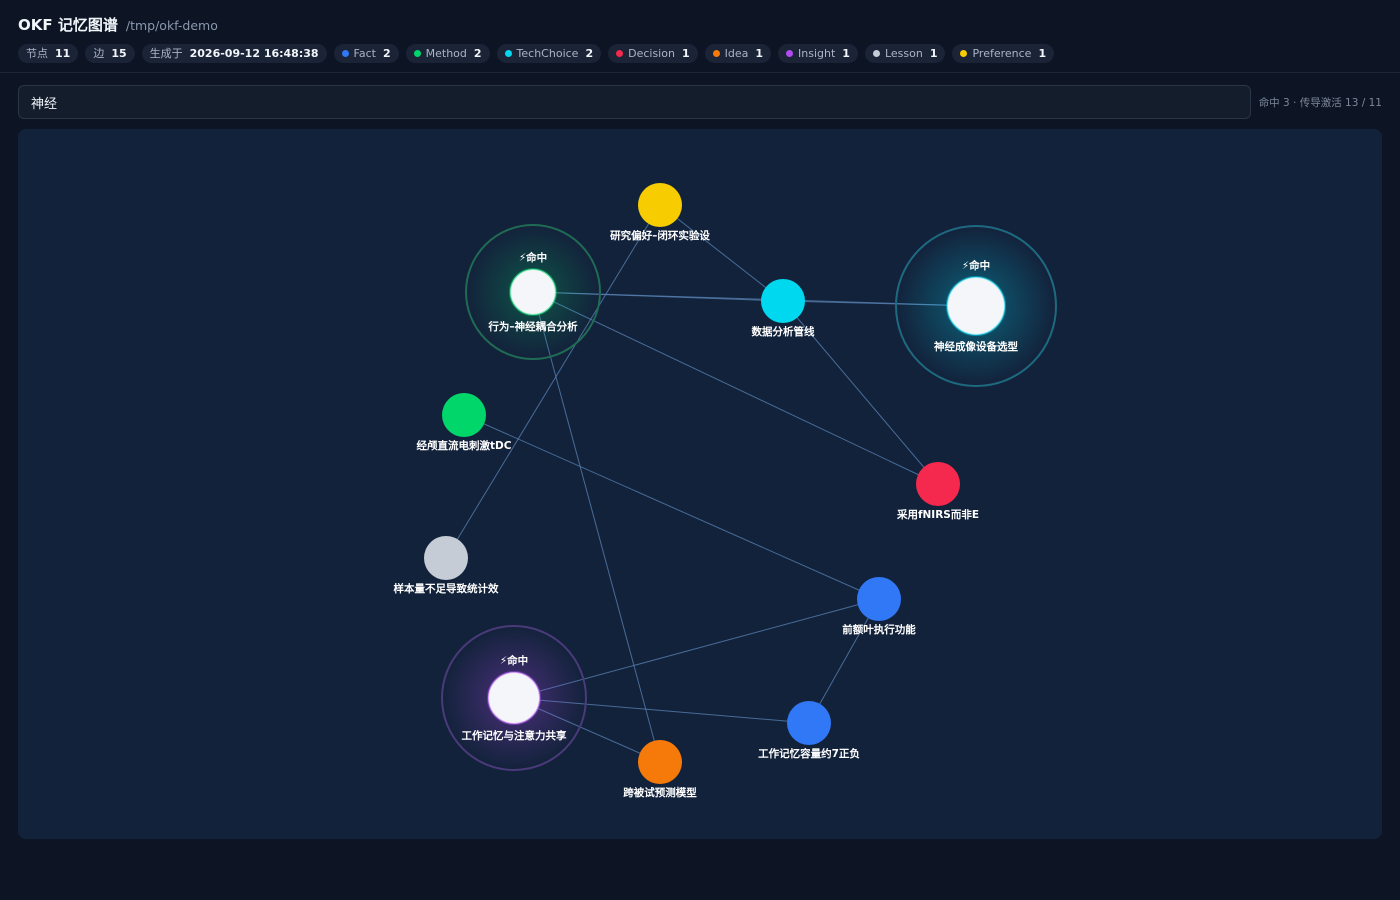 The image size is (1400, 900). Describe the element at coordinates (119, 53) in the screenshot. I see `edge-count-value: 15` at that location.